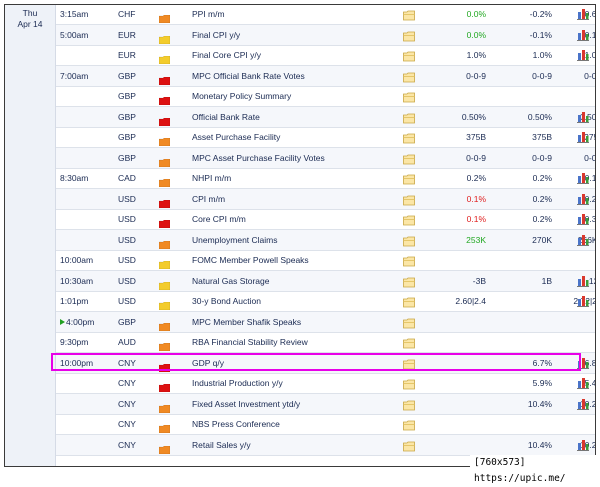 The width and height of the screenshot is (600, 487). What do you see at coordinates (292, 342) in the screenshot?
I see `event-title: RBA Financial Stability Review` at bounding box center [292, 342].